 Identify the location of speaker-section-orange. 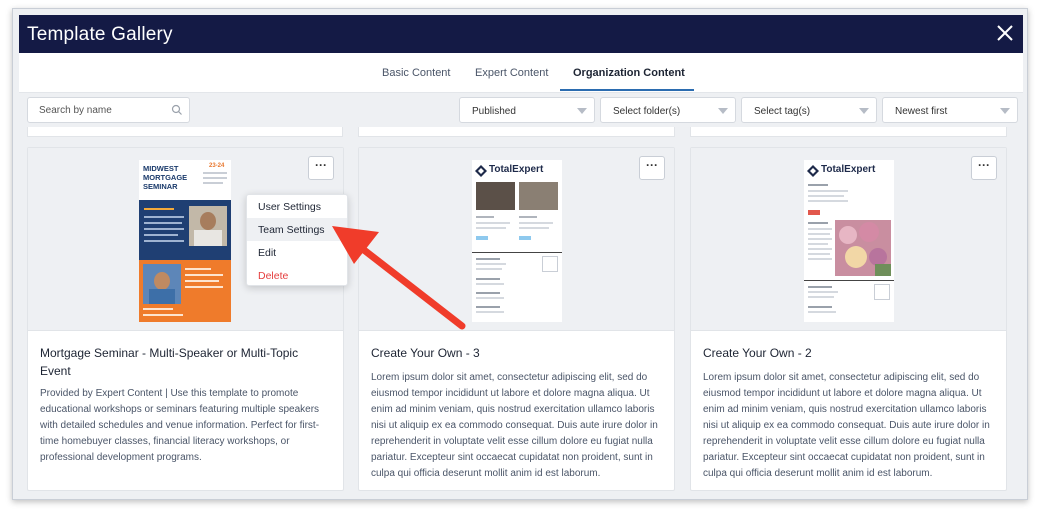
(185, 291).